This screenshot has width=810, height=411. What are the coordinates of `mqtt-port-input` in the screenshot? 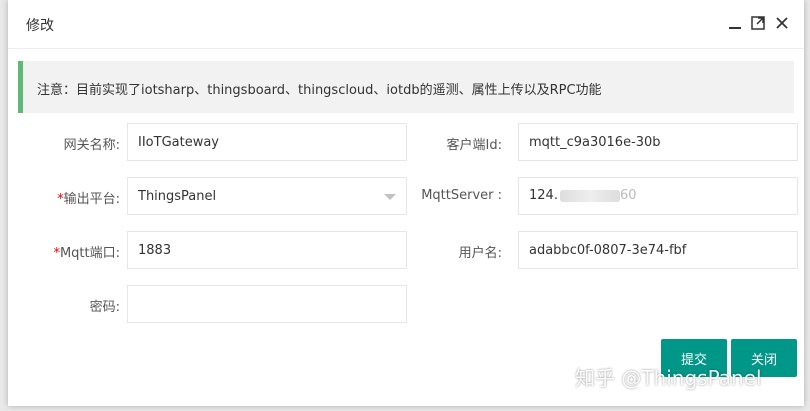 It's located at (267, 250).